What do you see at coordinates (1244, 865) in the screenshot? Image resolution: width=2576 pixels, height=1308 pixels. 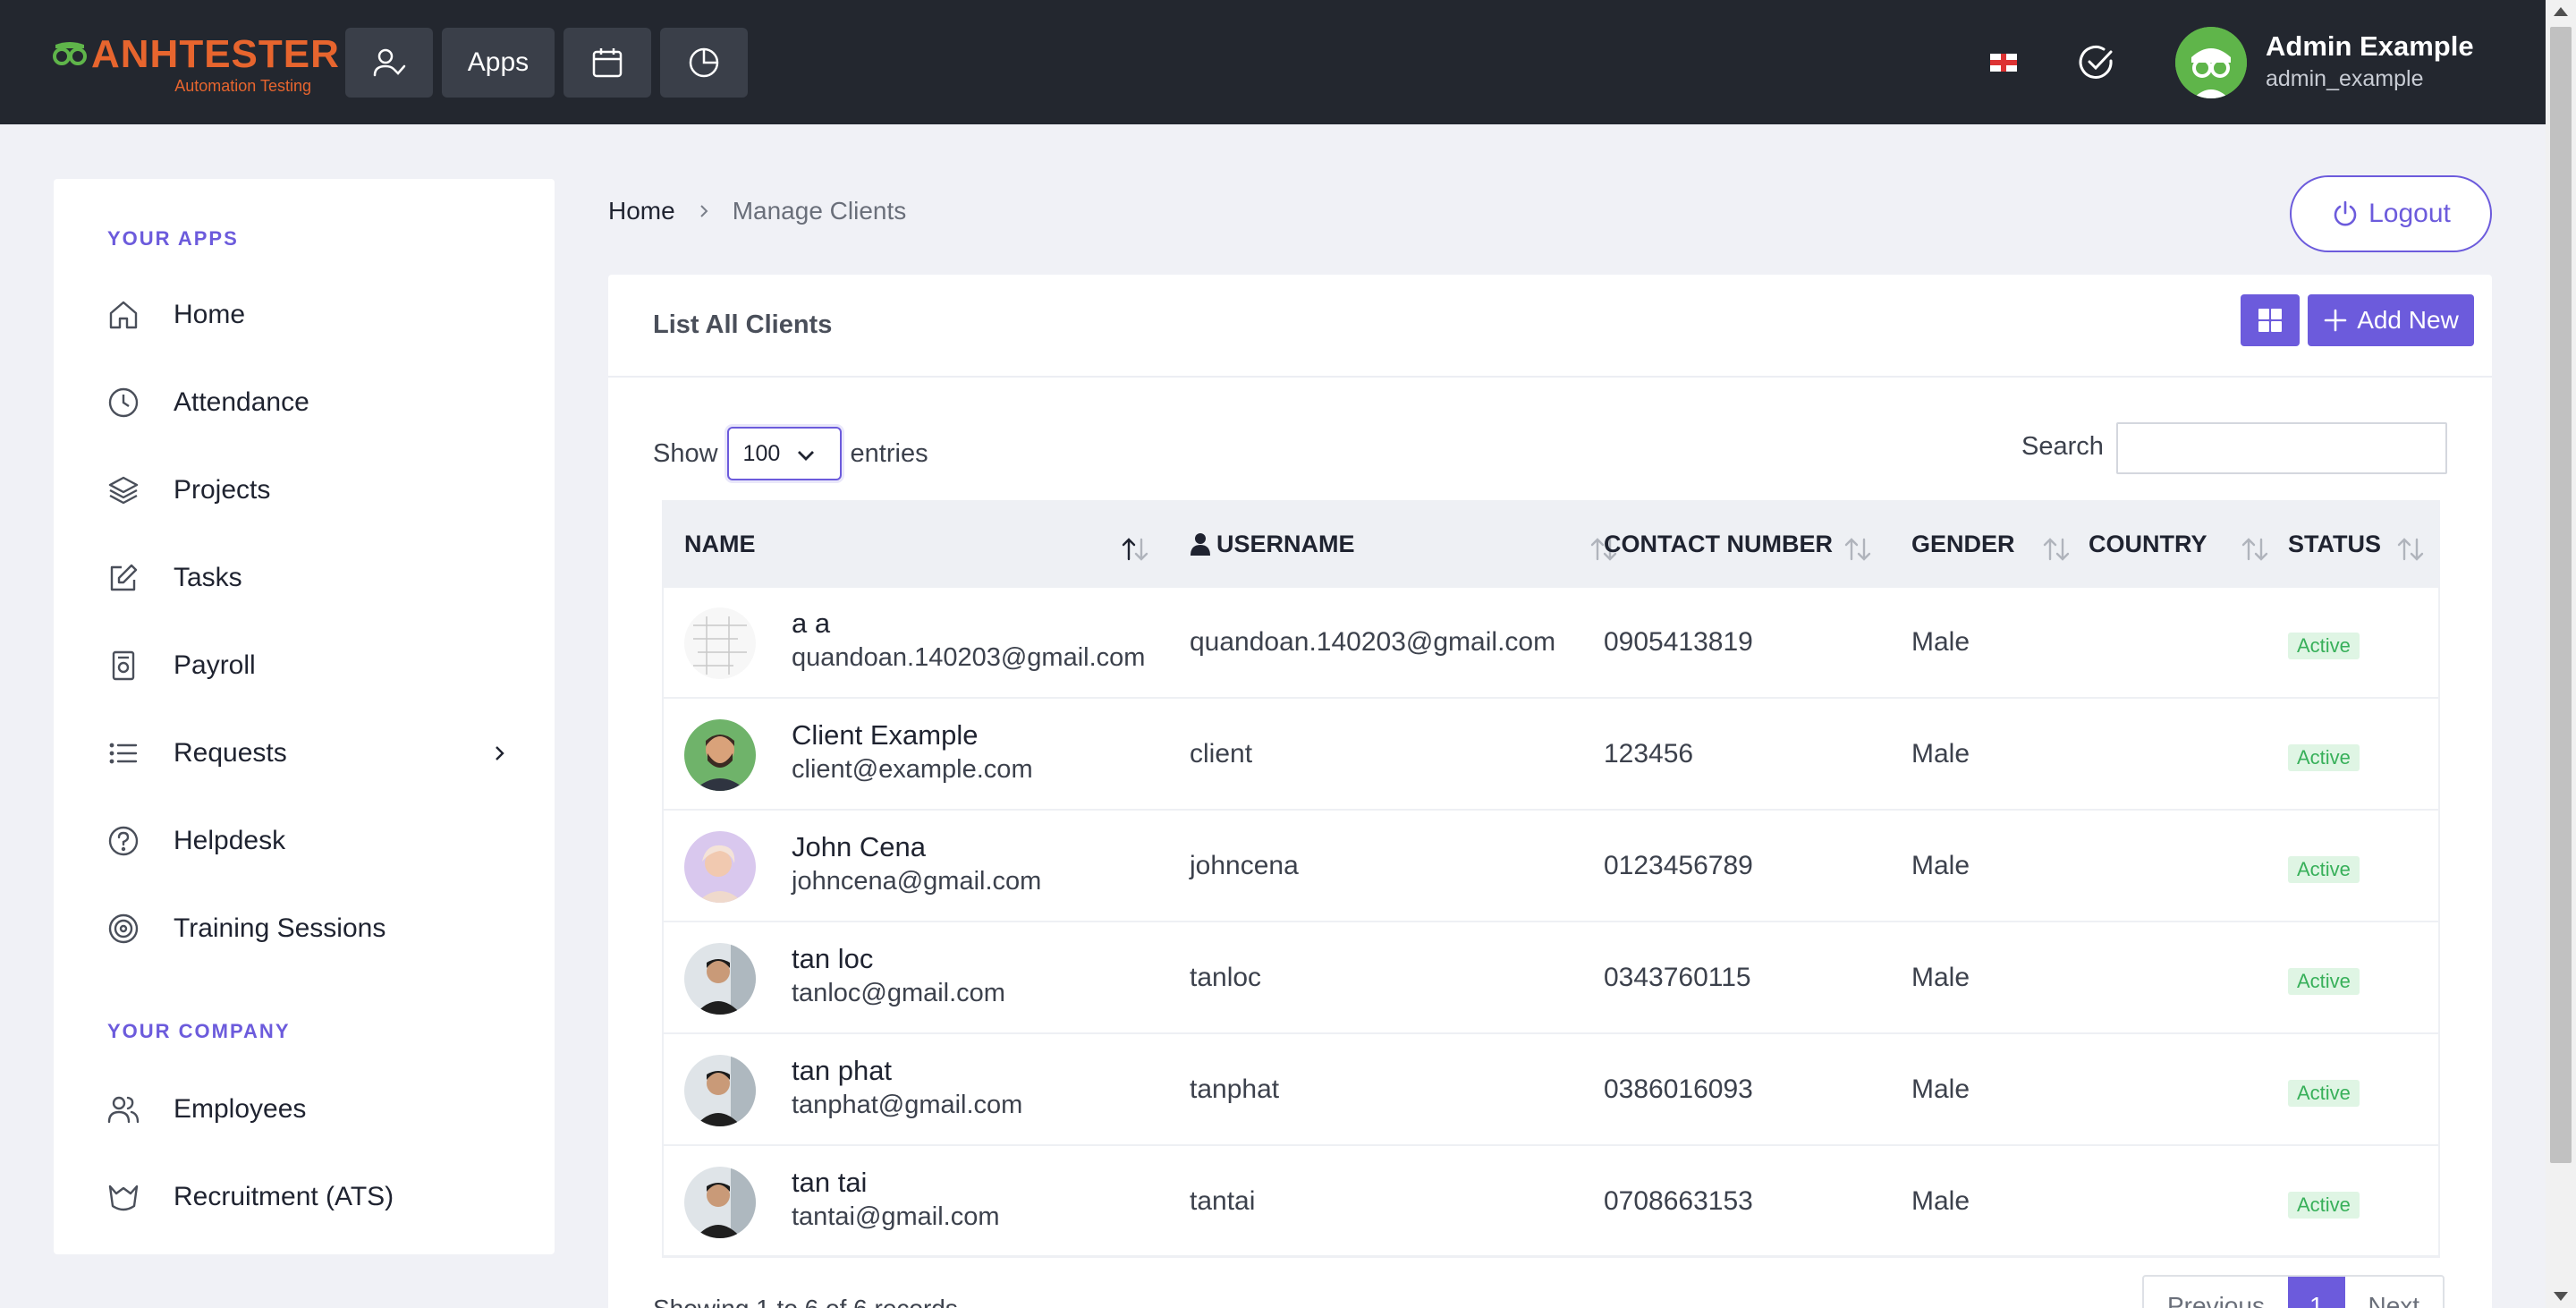 I see `client-username: johncena` at bounding box center [1244, 865].